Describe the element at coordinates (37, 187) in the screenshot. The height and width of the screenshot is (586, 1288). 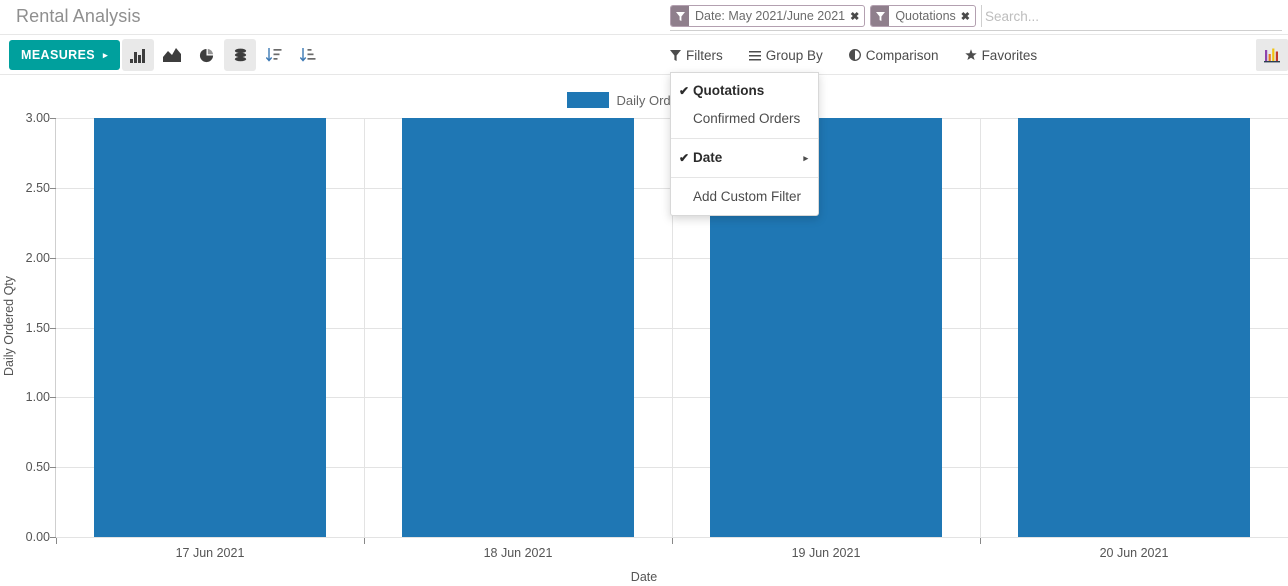
I see `y-axis-tick-label: 2.50` at that location.